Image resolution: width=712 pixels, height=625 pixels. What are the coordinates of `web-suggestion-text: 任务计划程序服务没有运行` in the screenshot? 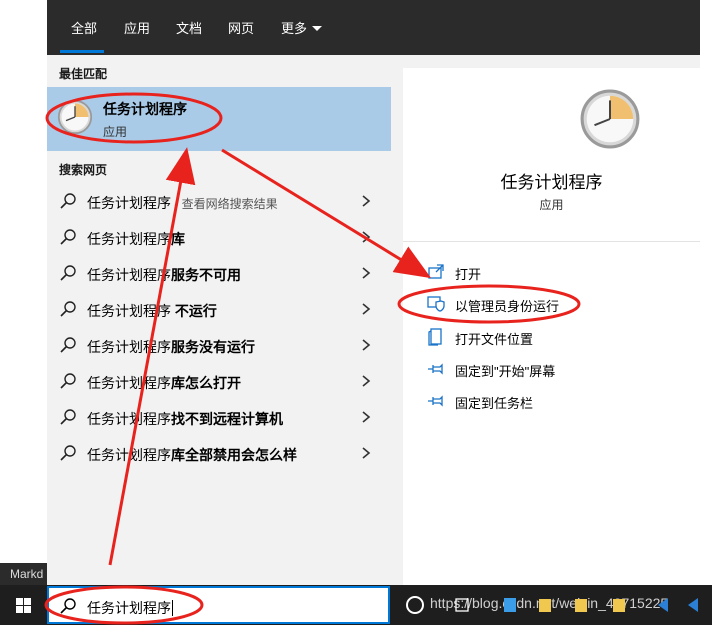 It's located at (171, 347).